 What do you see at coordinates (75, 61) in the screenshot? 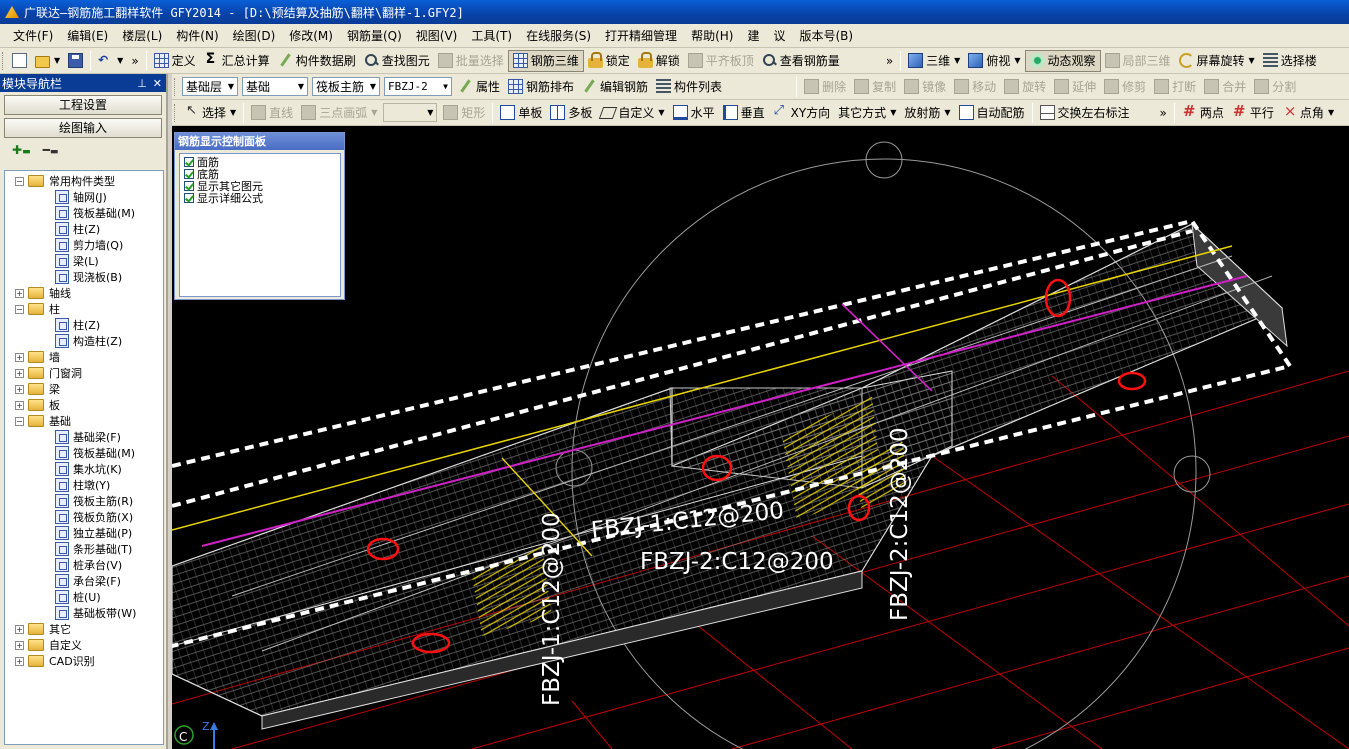
I see `save-button` at bounding box center [75, 61].